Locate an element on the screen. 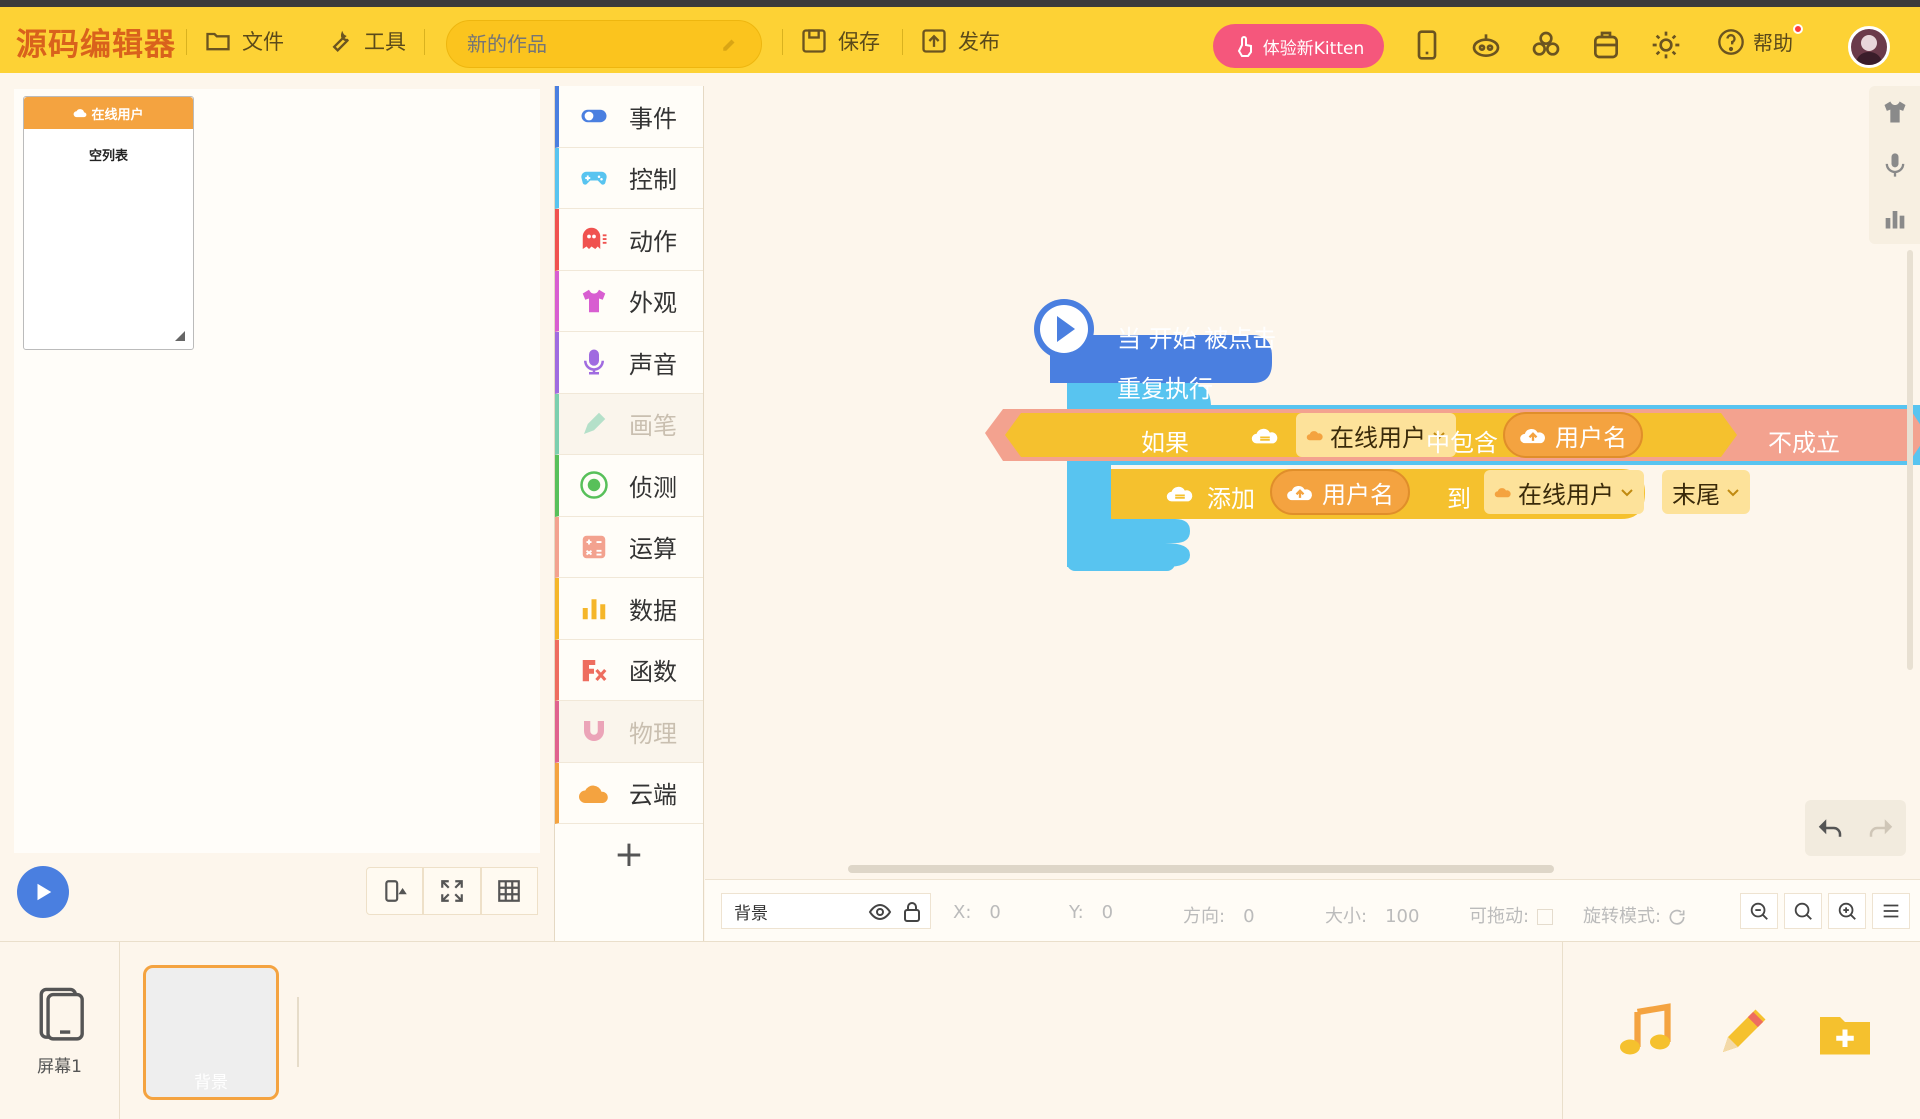 The image size is (1920, 1119). username-reporter-label: 用户名 is located at coordinates (1358, 494).